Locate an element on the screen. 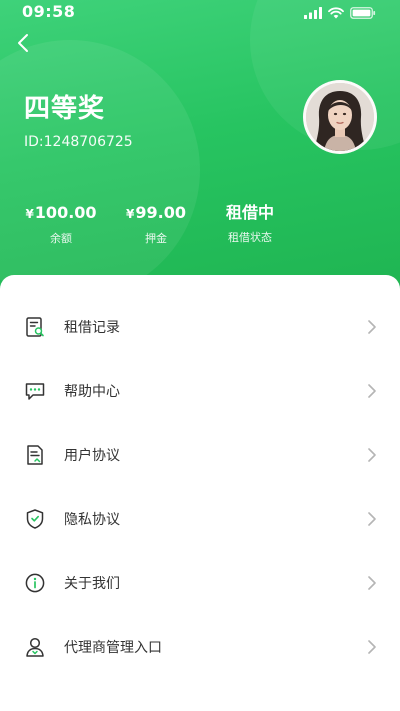 Image resolution: width=400 pixels, height=711 pixels. signal-icon is located at coordinates (313, 13).